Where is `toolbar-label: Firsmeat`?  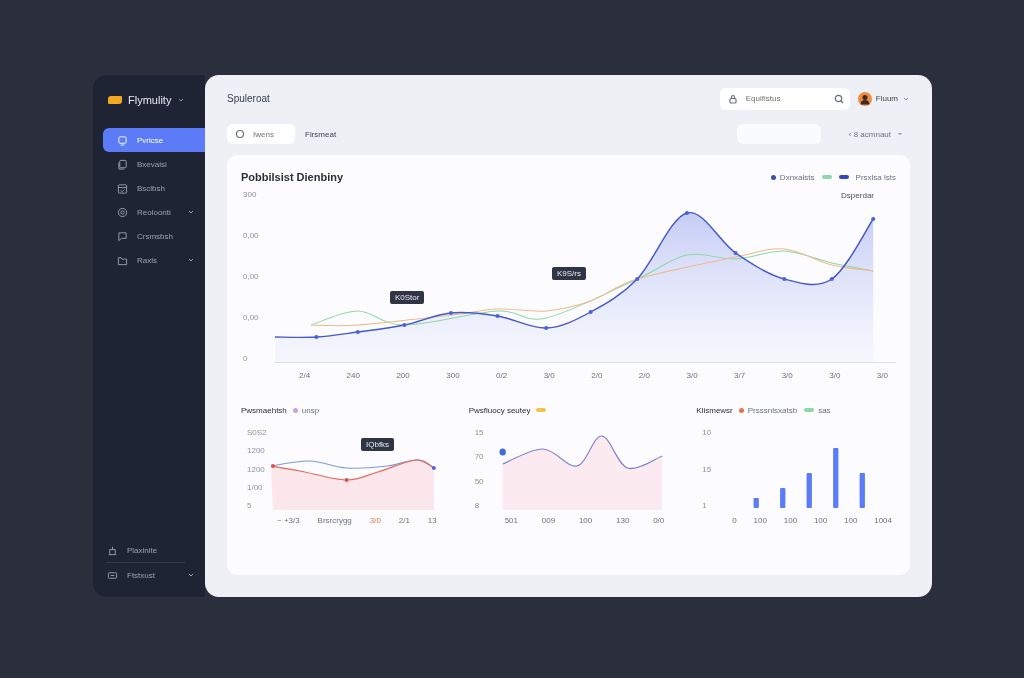
toolbar-label: Firsmeat is located at coordinates (321, 134).